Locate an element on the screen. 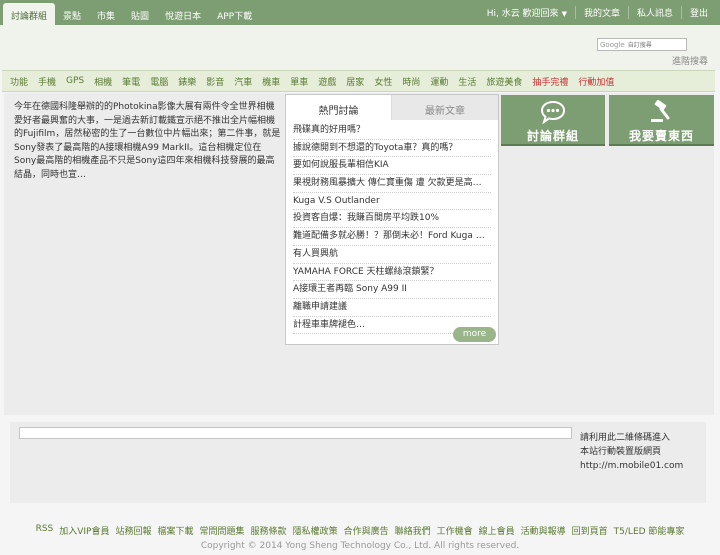  footer-link: T5/LED 節能專家 is located at coordinates (649, 532).